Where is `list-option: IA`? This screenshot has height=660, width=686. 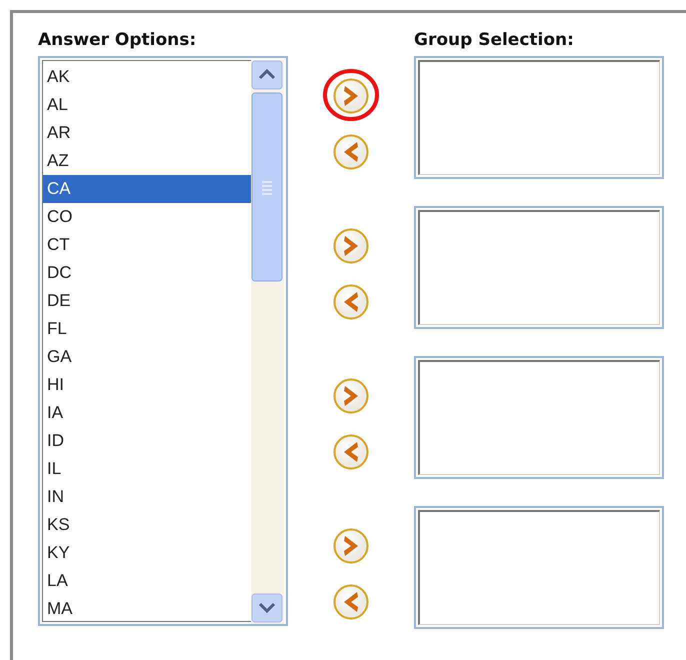
list-option: IA is located at coordinates (147, 413).